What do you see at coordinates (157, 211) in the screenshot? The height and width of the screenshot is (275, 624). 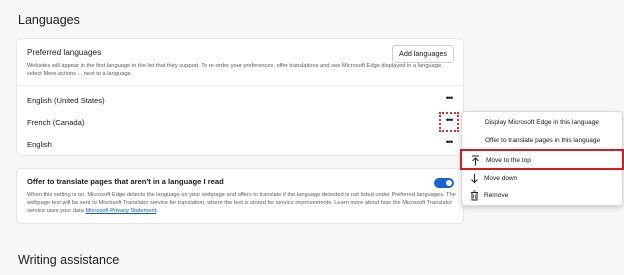 I see `description-period: .` at bounding box center [157, 211].